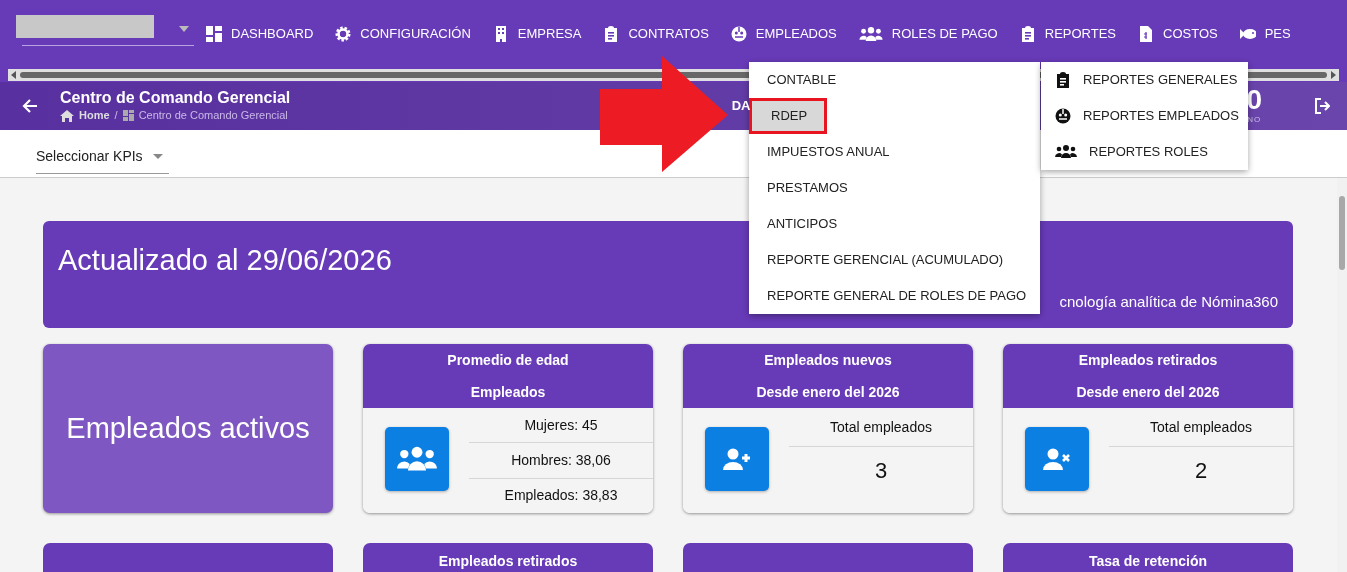  What do you see at coordinates (1068, 34) in the screenshot?
I see `nav-item: REPORTES` at bounding box center [1068, 34].